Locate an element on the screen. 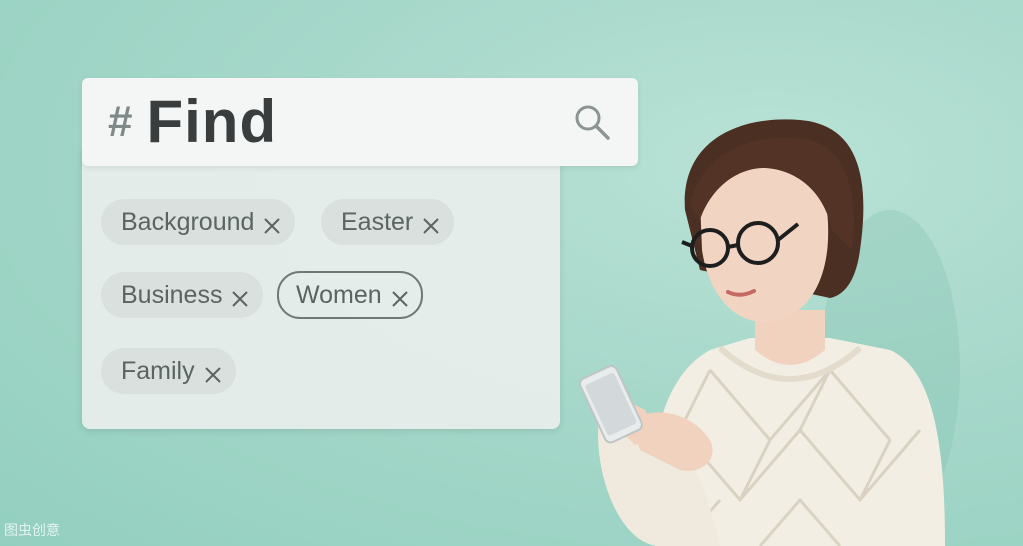  search-bar: # Find is located at coordinates (360, 122).